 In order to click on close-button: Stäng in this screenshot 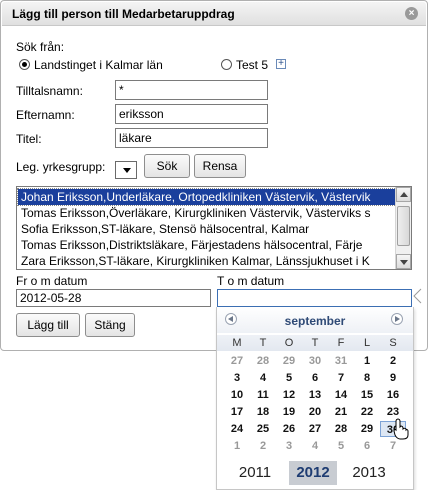, I will do `click(110, 325)`.